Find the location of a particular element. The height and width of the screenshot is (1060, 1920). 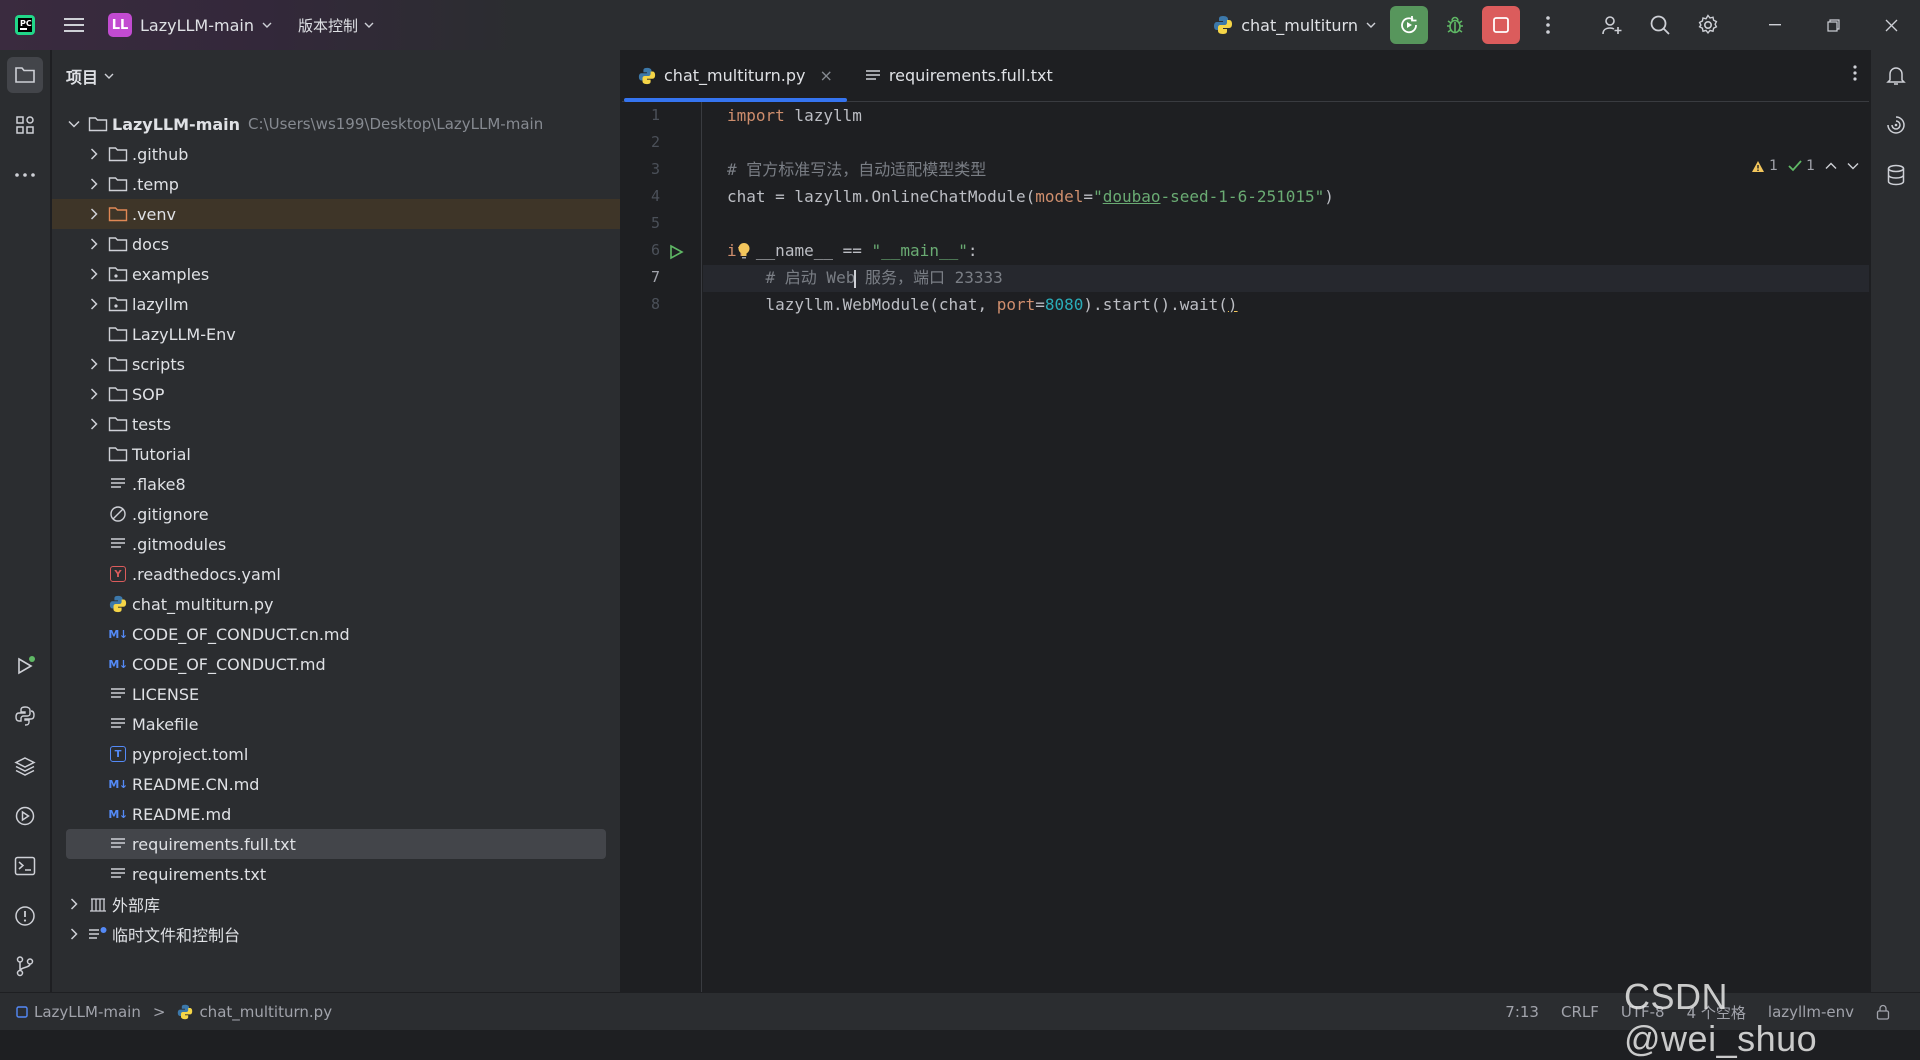

tree-item-readthedocs-yaml: Y .readthedocs.yaml is located at coordinates (336, 574).